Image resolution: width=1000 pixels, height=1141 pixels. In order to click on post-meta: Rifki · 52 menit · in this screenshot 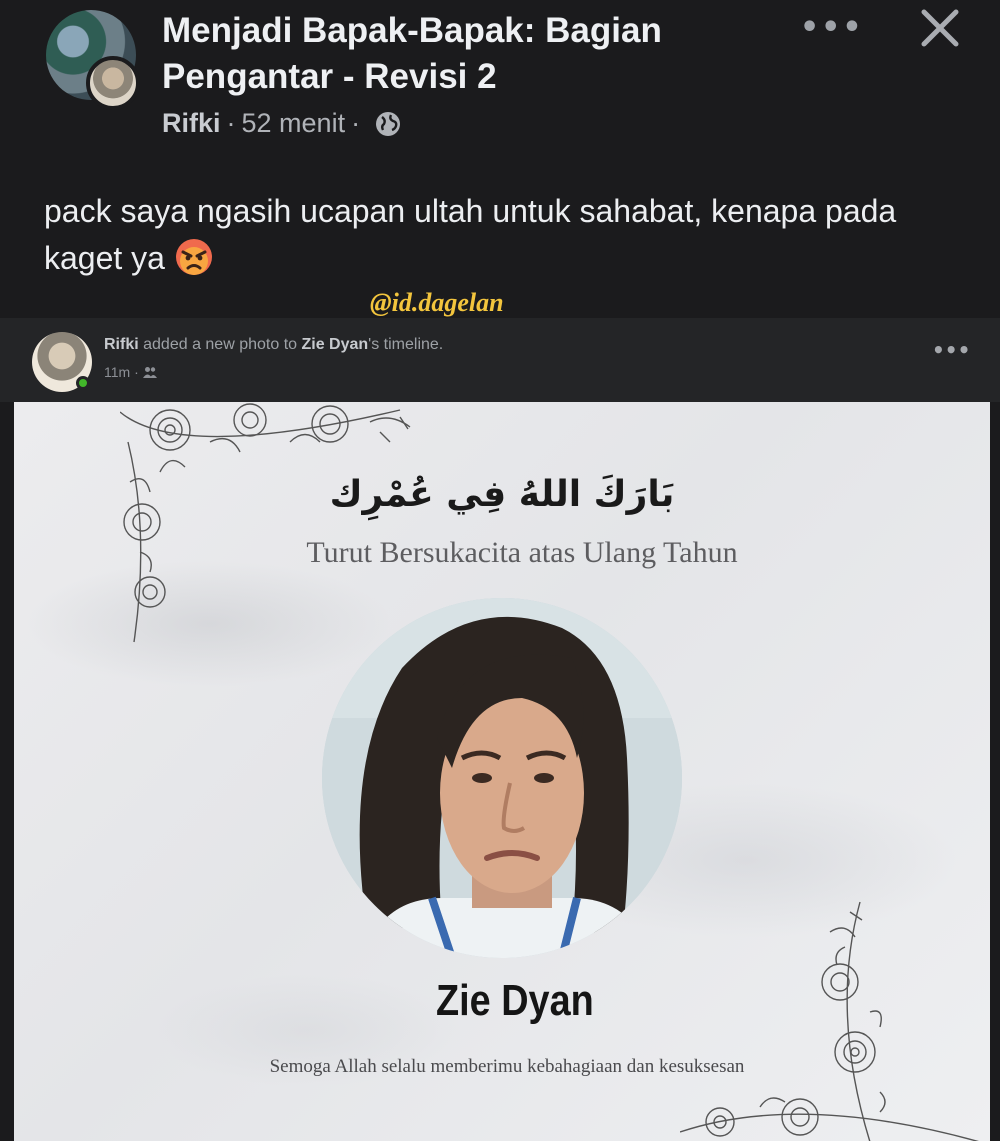, I will do `click(282, 123)`.